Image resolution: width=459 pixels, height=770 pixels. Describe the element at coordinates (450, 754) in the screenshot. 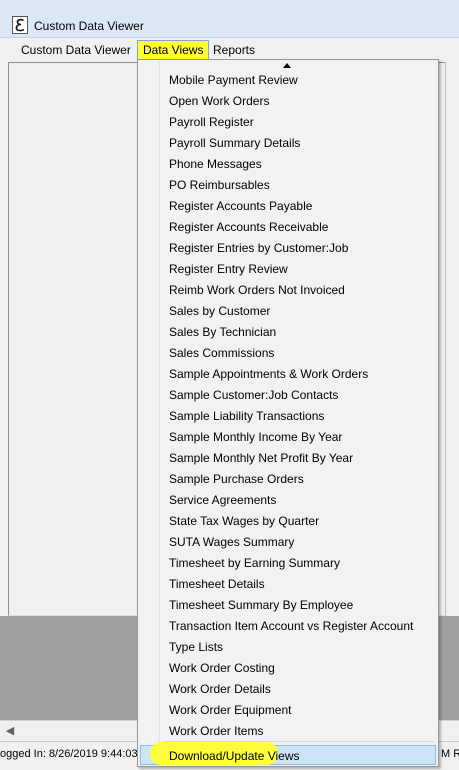

I see `status-right-fragment: M Re` at that location.